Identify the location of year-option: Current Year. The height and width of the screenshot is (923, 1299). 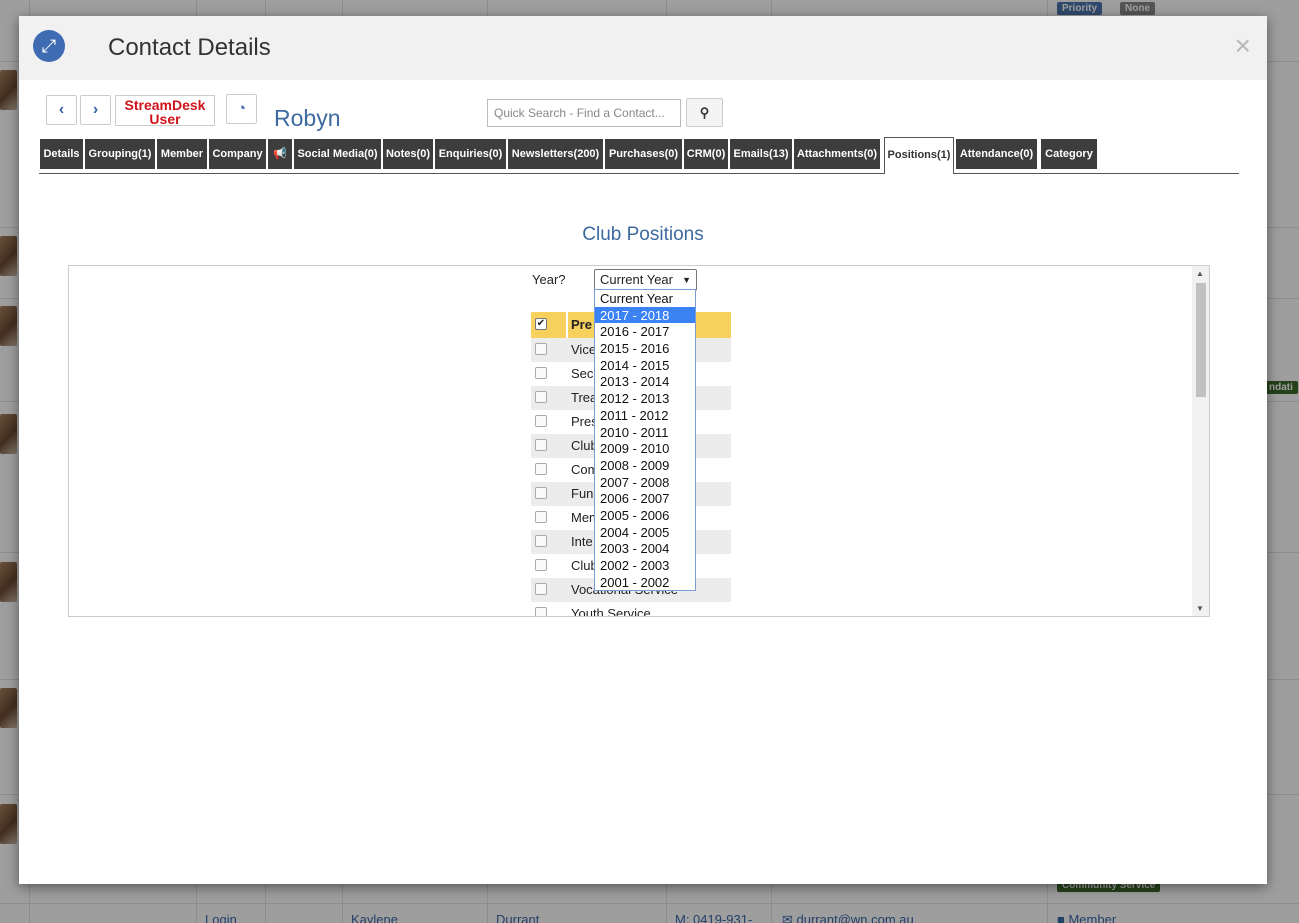
(645, 298).